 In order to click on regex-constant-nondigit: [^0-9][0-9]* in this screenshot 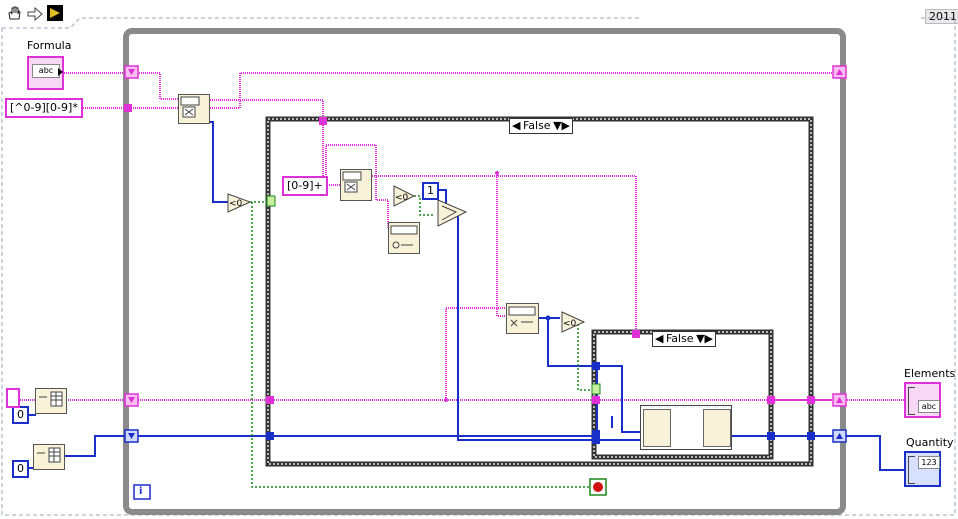, I will do `click(44, 108)`.